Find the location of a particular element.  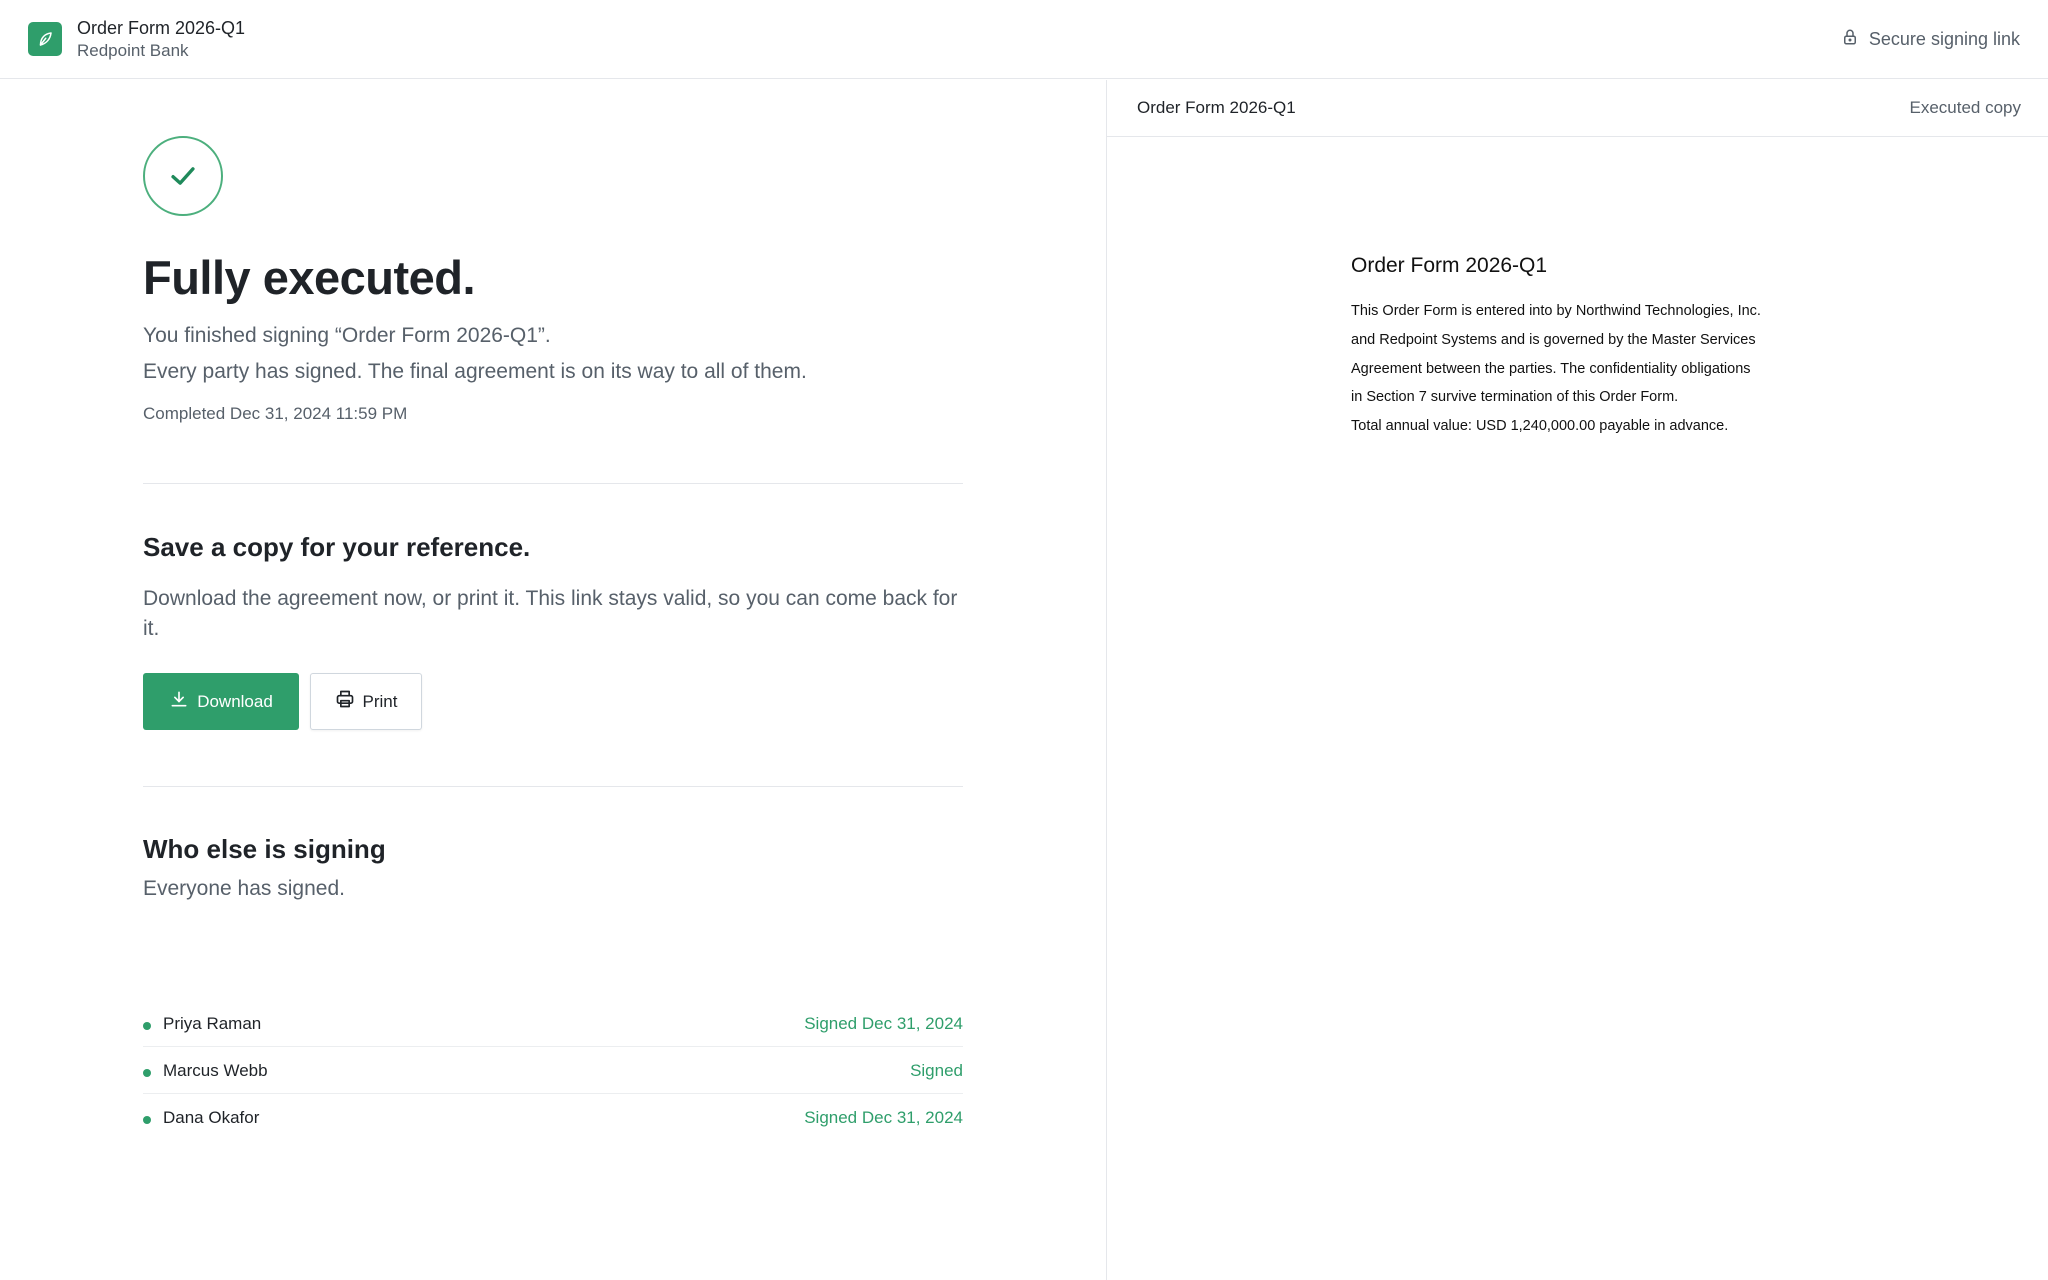

save-copy-title: Save a copy for your reference. is located at coordinates (337, 547).